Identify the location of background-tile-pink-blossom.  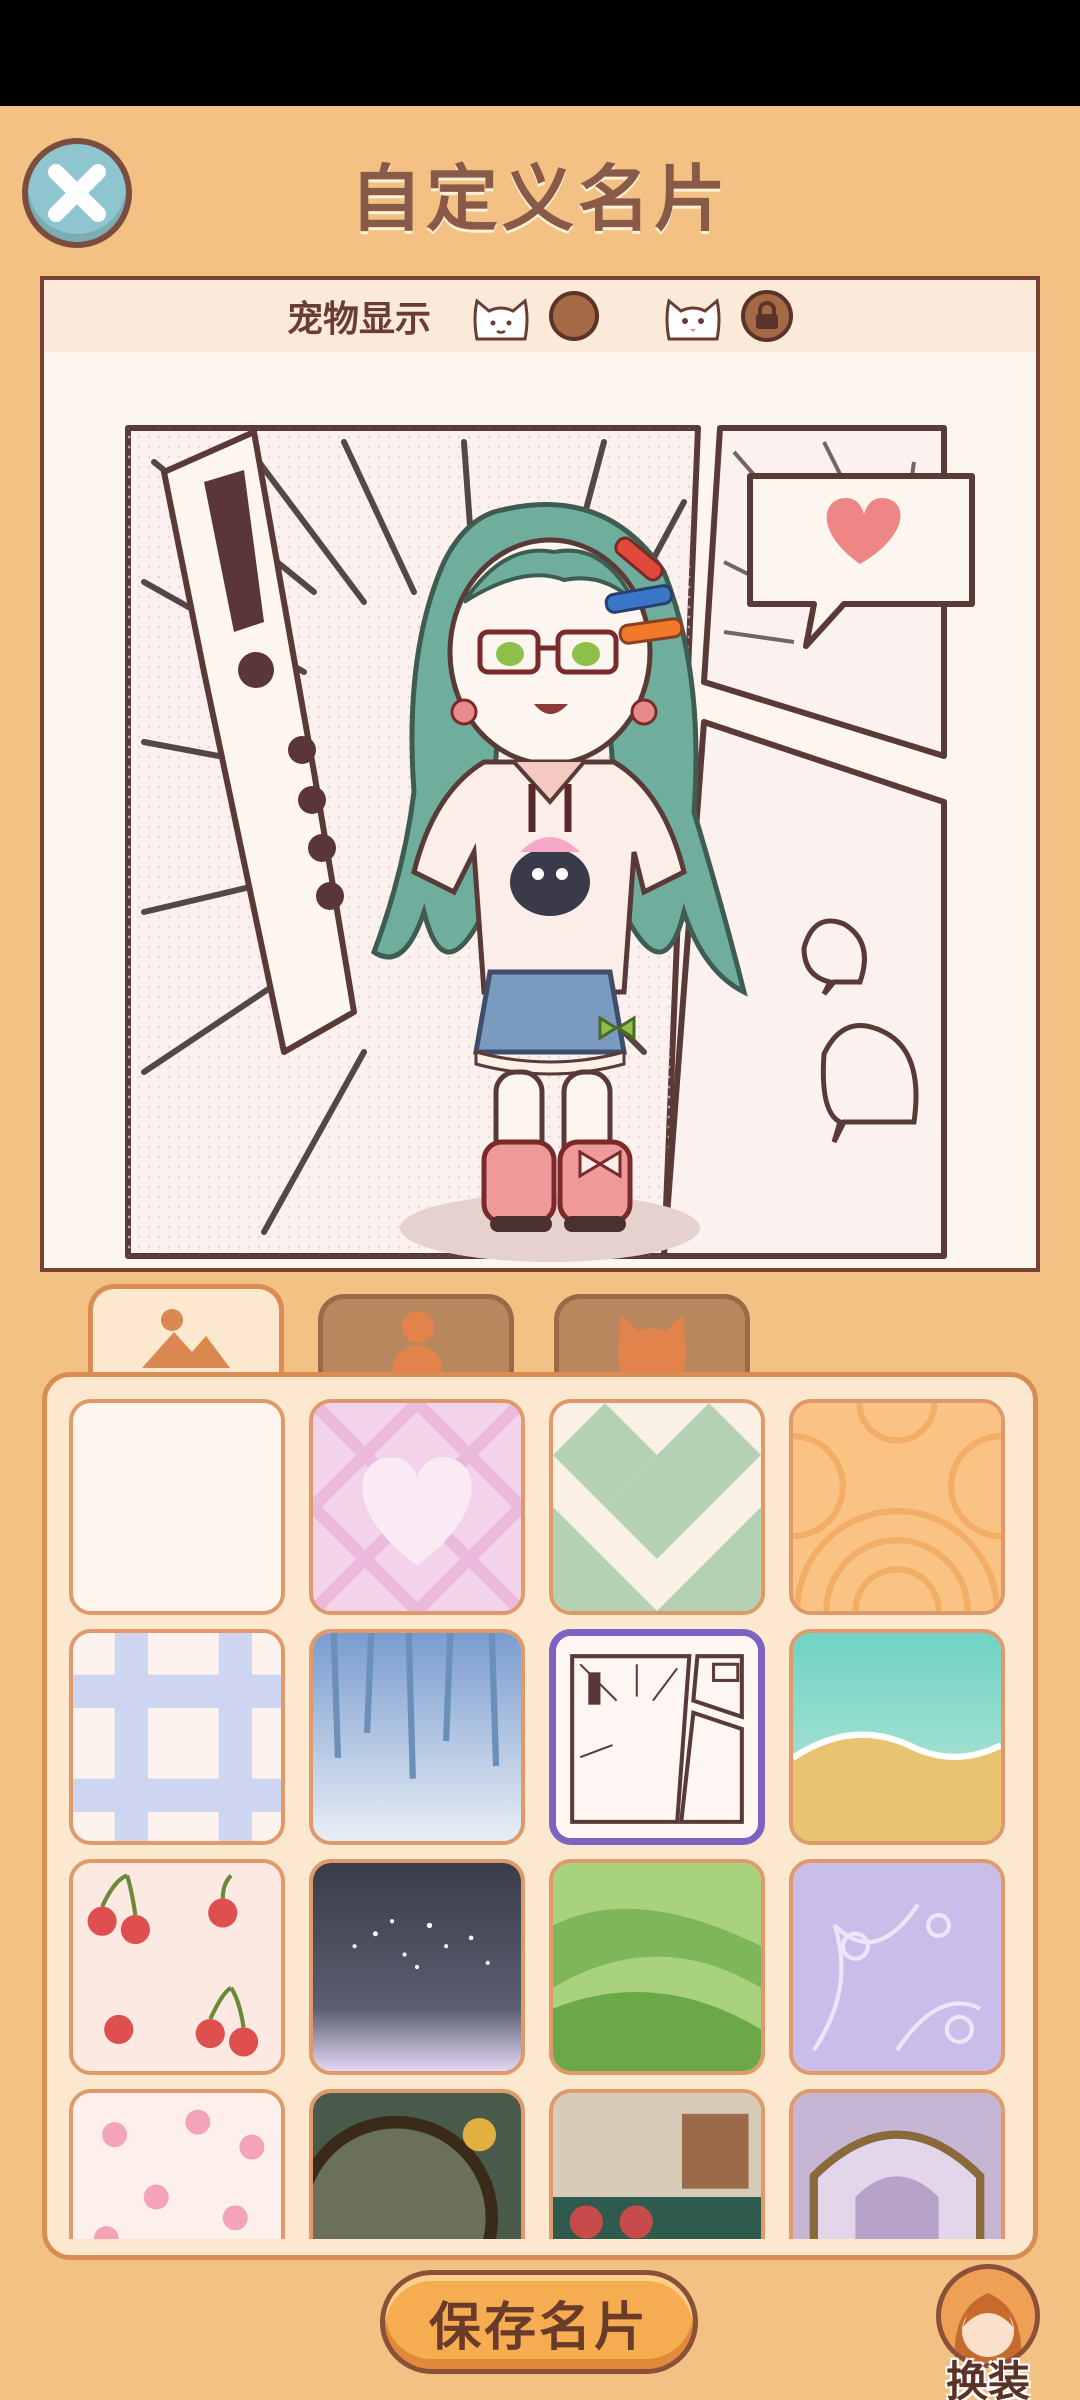
(177, 2164).